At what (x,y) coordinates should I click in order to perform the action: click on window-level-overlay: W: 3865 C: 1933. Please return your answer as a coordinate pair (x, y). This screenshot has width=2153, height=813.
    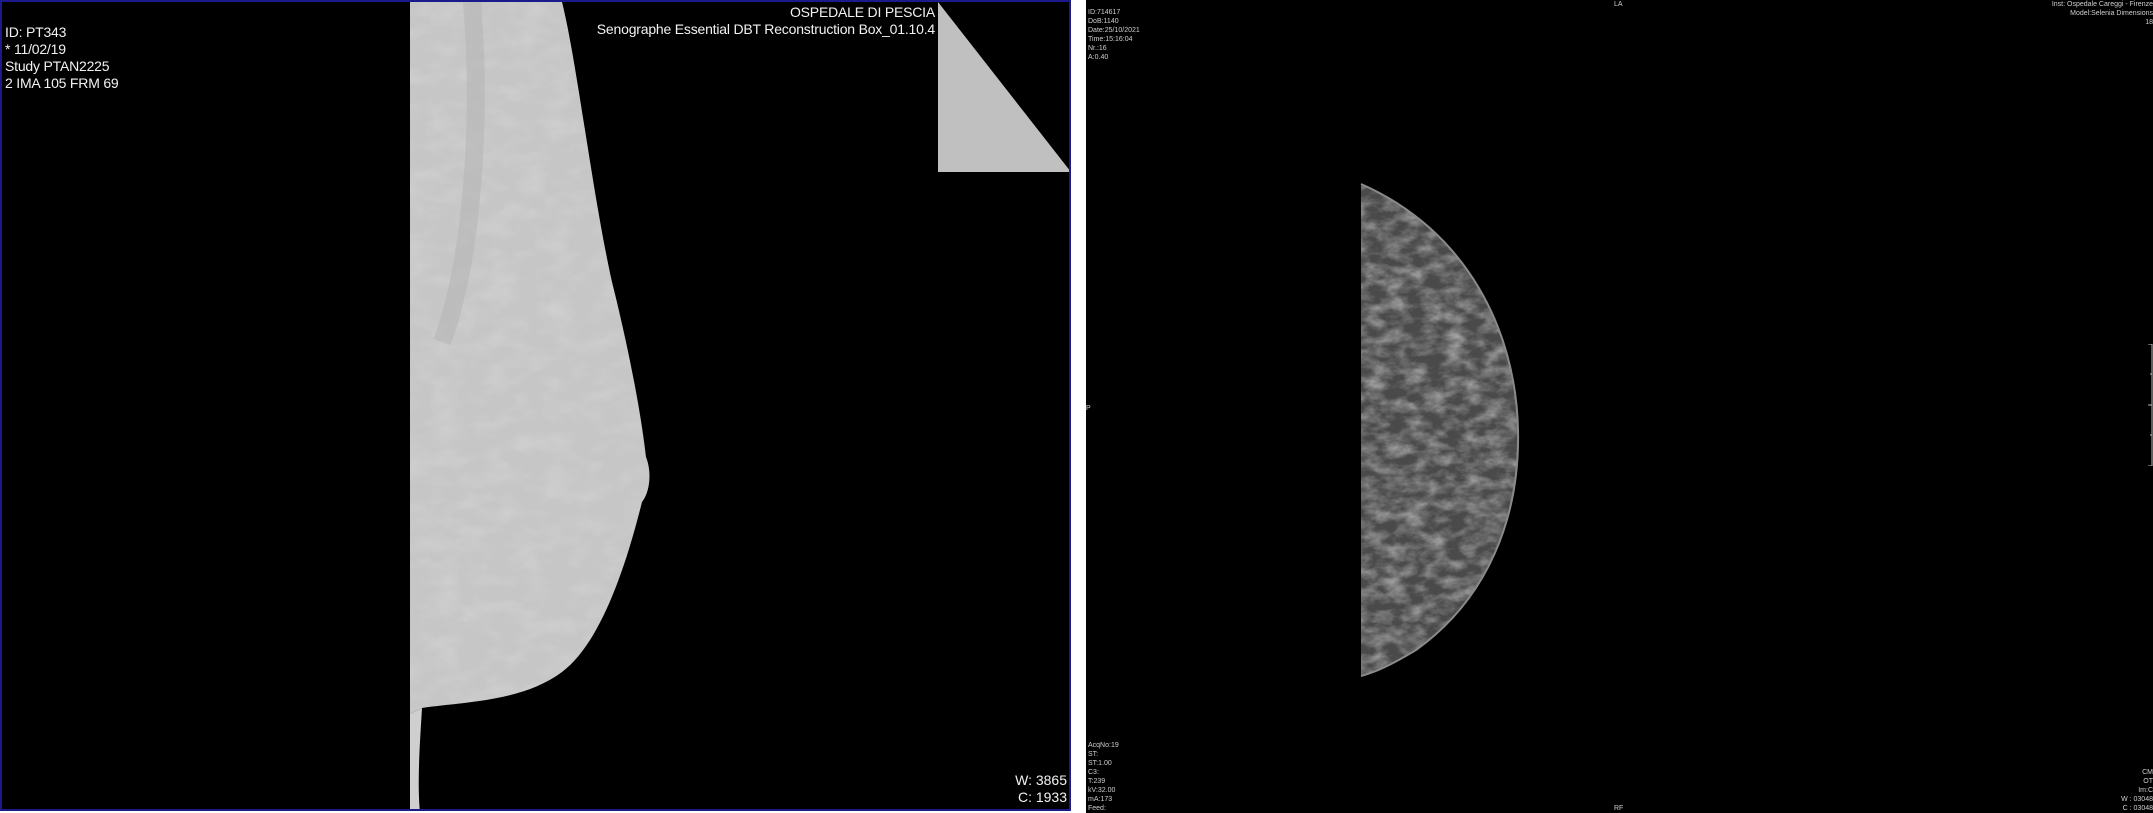
    Looking at the image, I should click on (1041, 789).